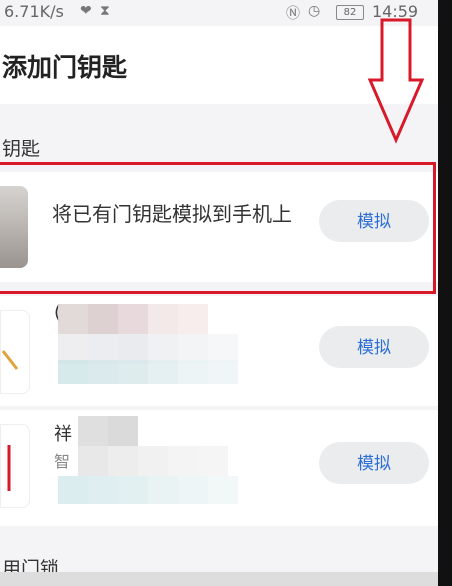 This screenshot has height=586, width=452. What do you see at coordinates (21, 149) in the screenshot?
I see `section-label: 钥匙` at bounding box center [21, 149].